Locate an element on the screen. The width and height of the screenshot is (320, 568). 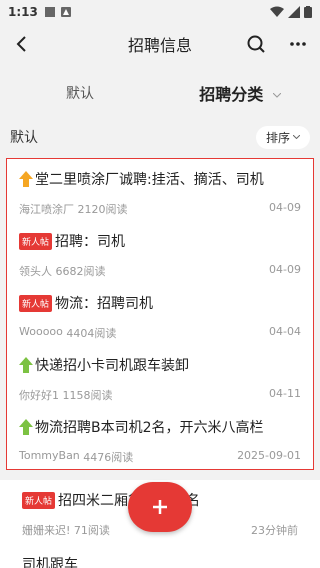
item-author: Wooooo is located at coordinates (41, 331).